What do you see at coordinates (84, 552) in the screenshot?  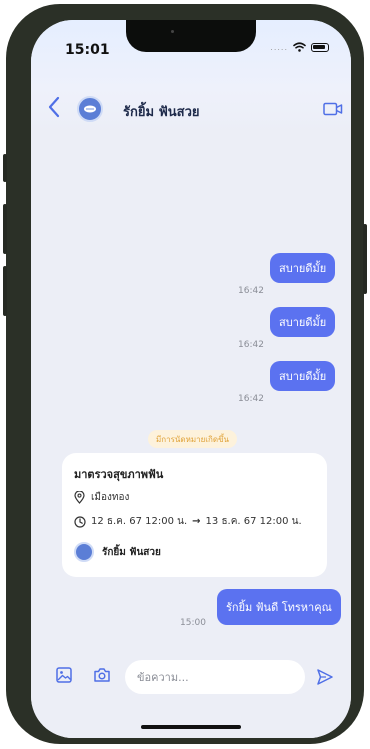 I see `user-avatar` at bounding box center [84, 552].